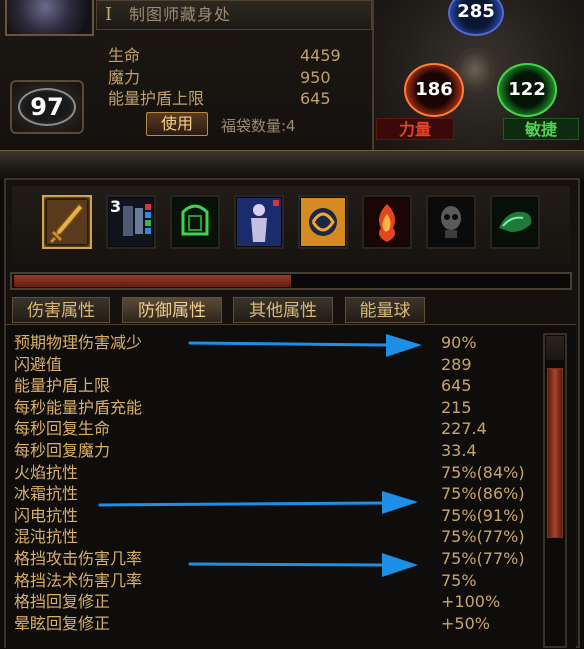 Image resolution: width=584 pixels, height=649 pixels. What do you see at coordinates (274, 602) in the screenshot?
I see `stat-row: 格挡回复修正 +100%` at bounding box center [274, 602].